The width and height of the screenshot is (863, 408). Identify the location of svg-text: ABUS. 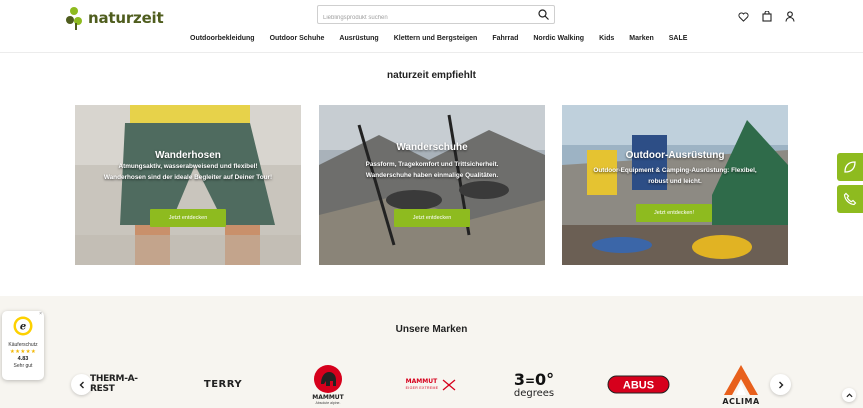
(638, 386).